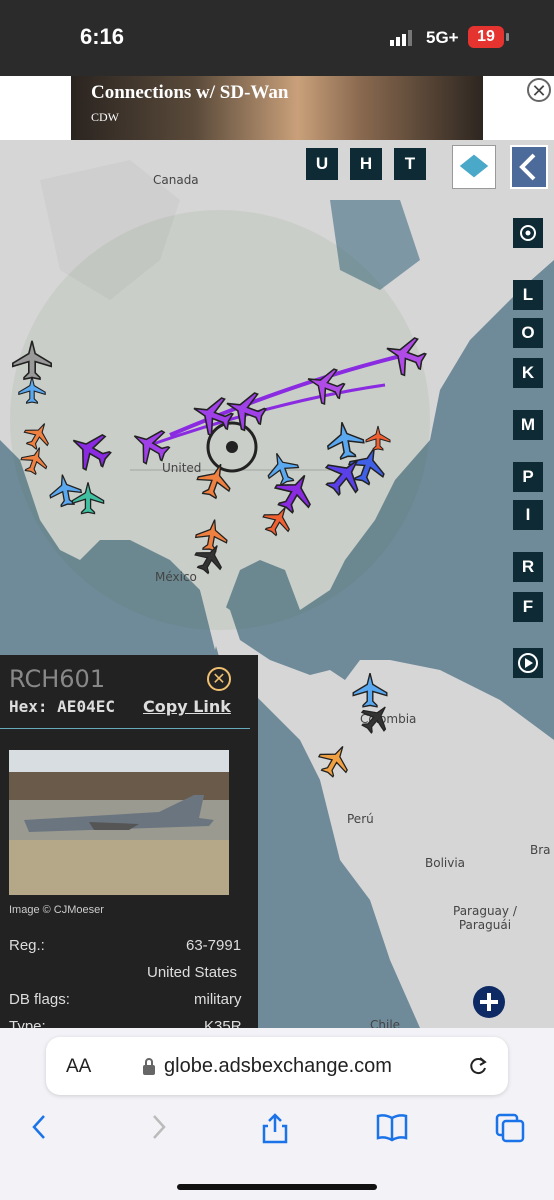 This screenshot has width=554, height=1200. I want to click on zoom-in-button, so click(489, 1002).